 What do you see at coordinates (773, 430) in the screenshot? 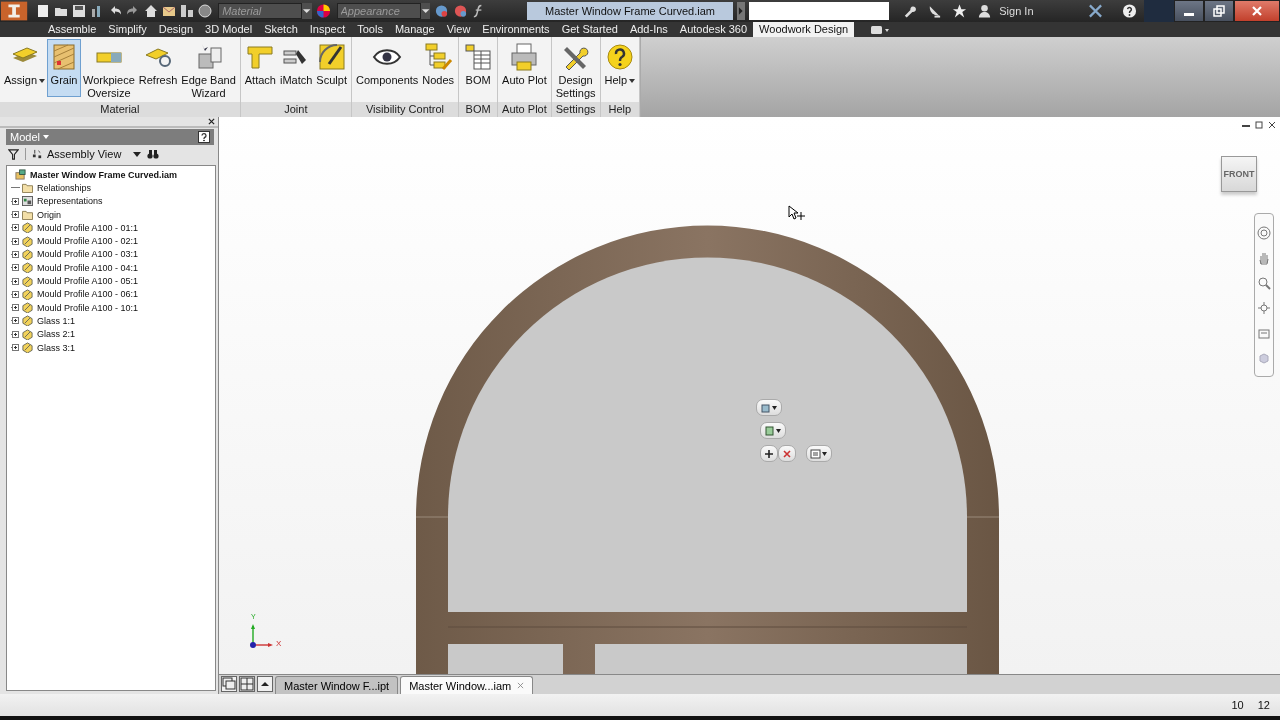
I see `part-dropdown-button` at bounding box center [773, 430].